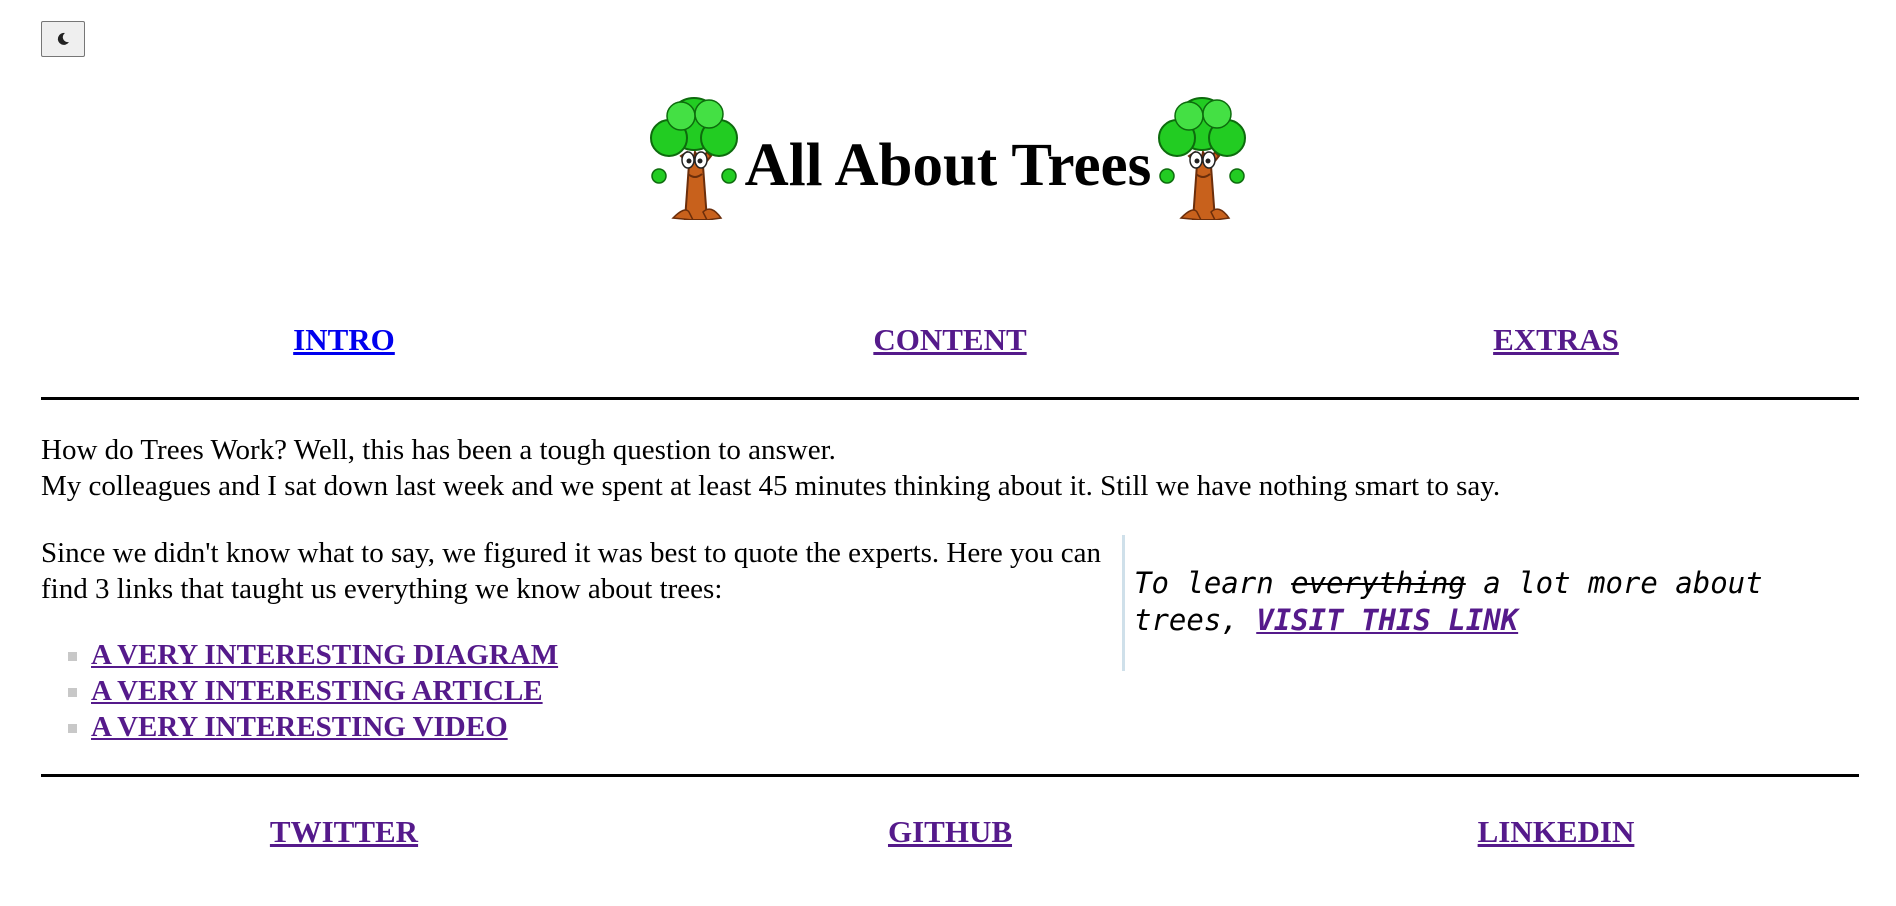 The height and width of the screenshot is (906, 1896). What do you see at coordinates (324, 655) in the screenshot?
I see `link-diagram: A VERY INTERESTING DIAGRAM` at bounding box center [324, 655].